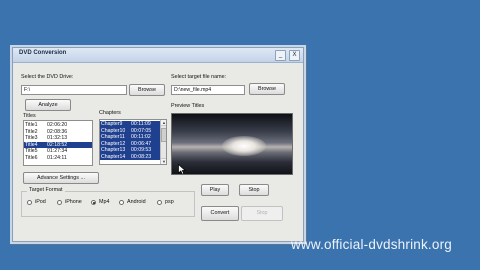  What do you see at coordinates (59, 202) in the screenshot?
I see `radio-iphone` at bounding box center [59, 202].